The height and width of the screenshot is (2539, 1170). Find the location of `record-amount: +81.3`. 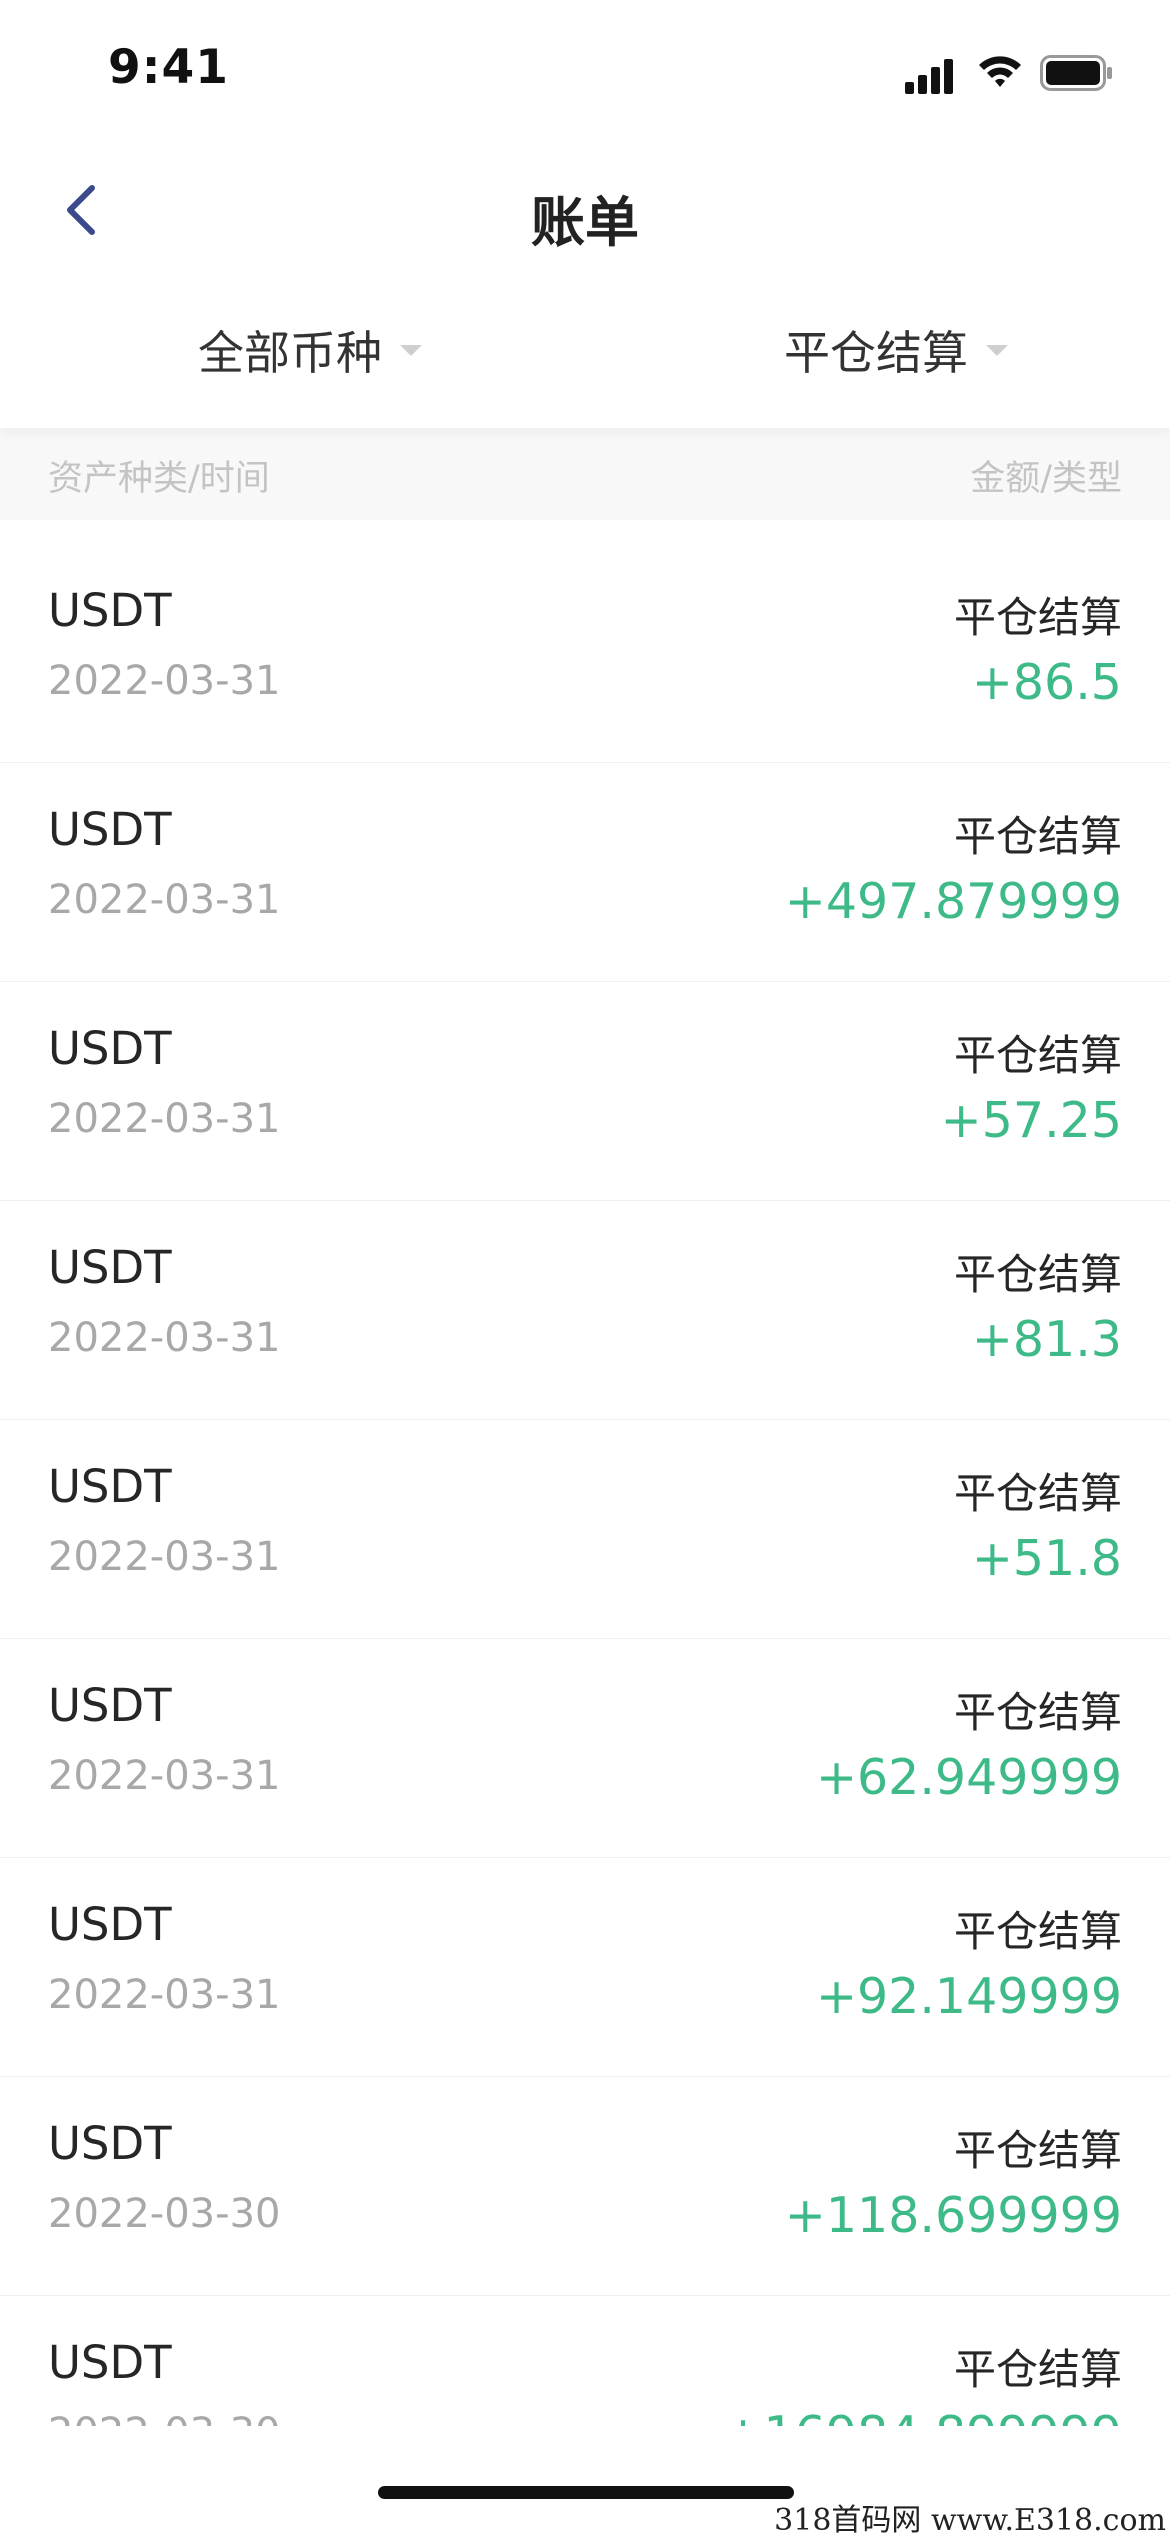

record-amount: +81.3 is located at coordinates (1046, 1339).